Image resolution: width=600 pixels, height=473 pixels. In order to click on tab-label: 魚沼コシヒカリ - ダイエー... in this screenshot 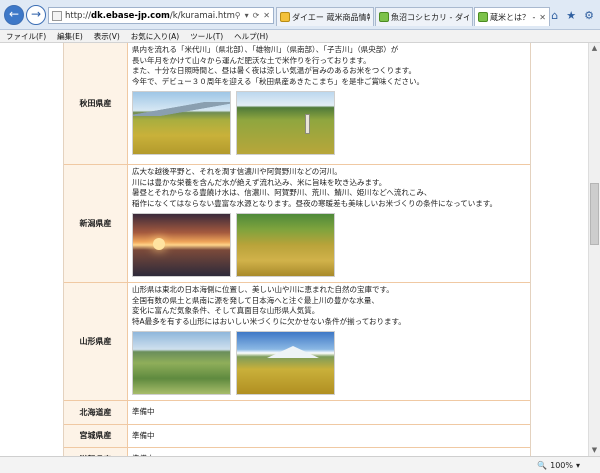, I will do `click(430, 17)`.